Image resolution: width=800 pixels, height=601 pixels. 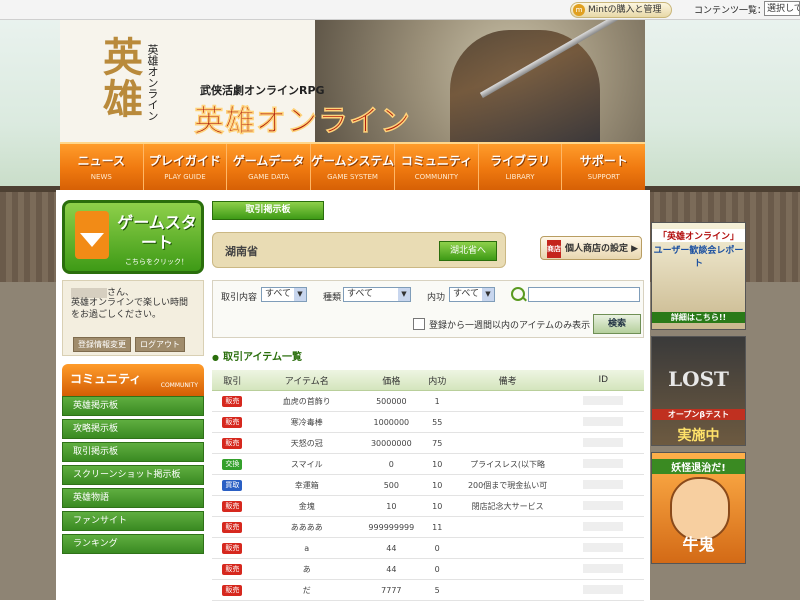 What do you see at coordinates (133, 429) in the screenshot?
I see `menu-strategy-board: 攻略掲示板` at bounding box center [133, 429].